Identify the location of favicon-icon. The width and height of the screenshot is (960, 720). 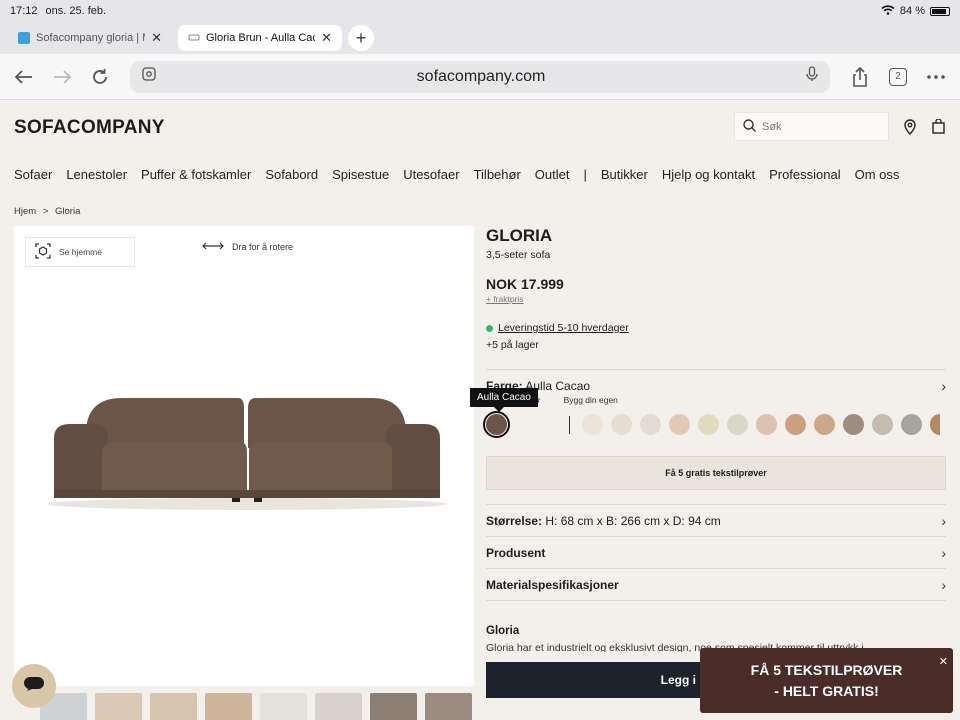
(24, 38).